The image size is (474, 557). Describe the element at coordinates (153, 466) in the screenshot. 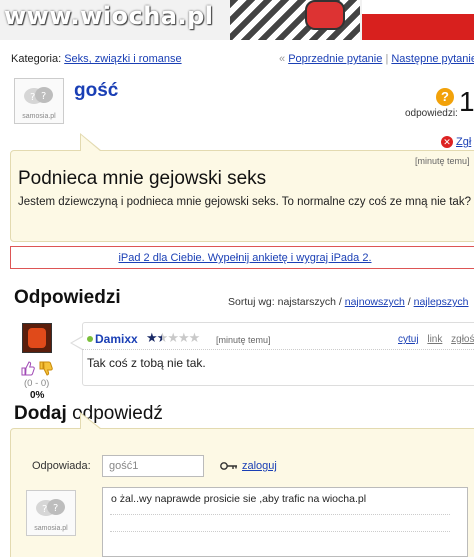

I see `responder-name-input` at that location.